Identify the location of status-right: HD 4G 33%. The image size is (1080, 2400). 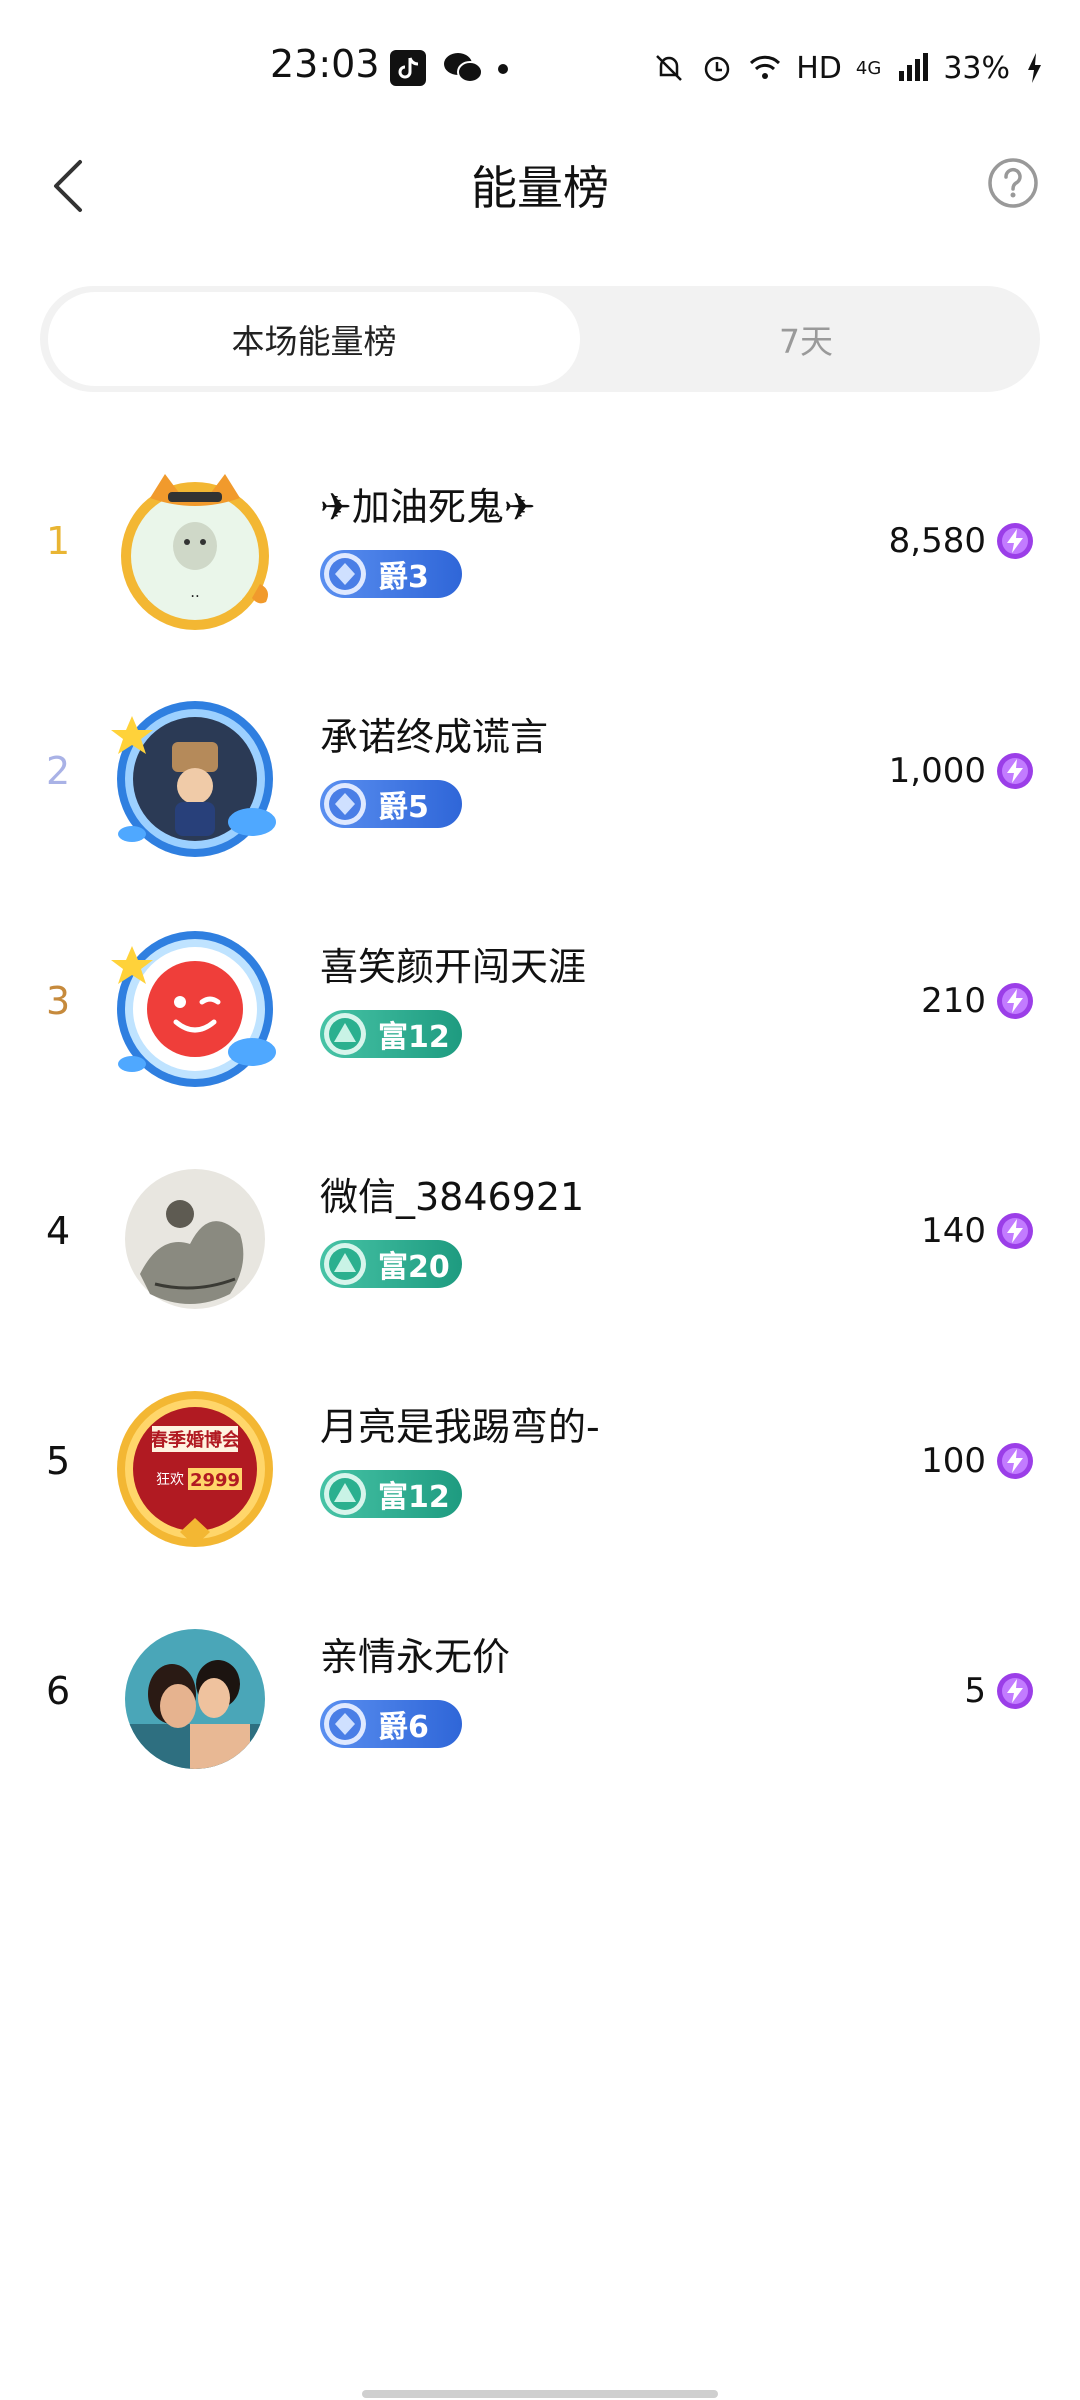
(848, 68).